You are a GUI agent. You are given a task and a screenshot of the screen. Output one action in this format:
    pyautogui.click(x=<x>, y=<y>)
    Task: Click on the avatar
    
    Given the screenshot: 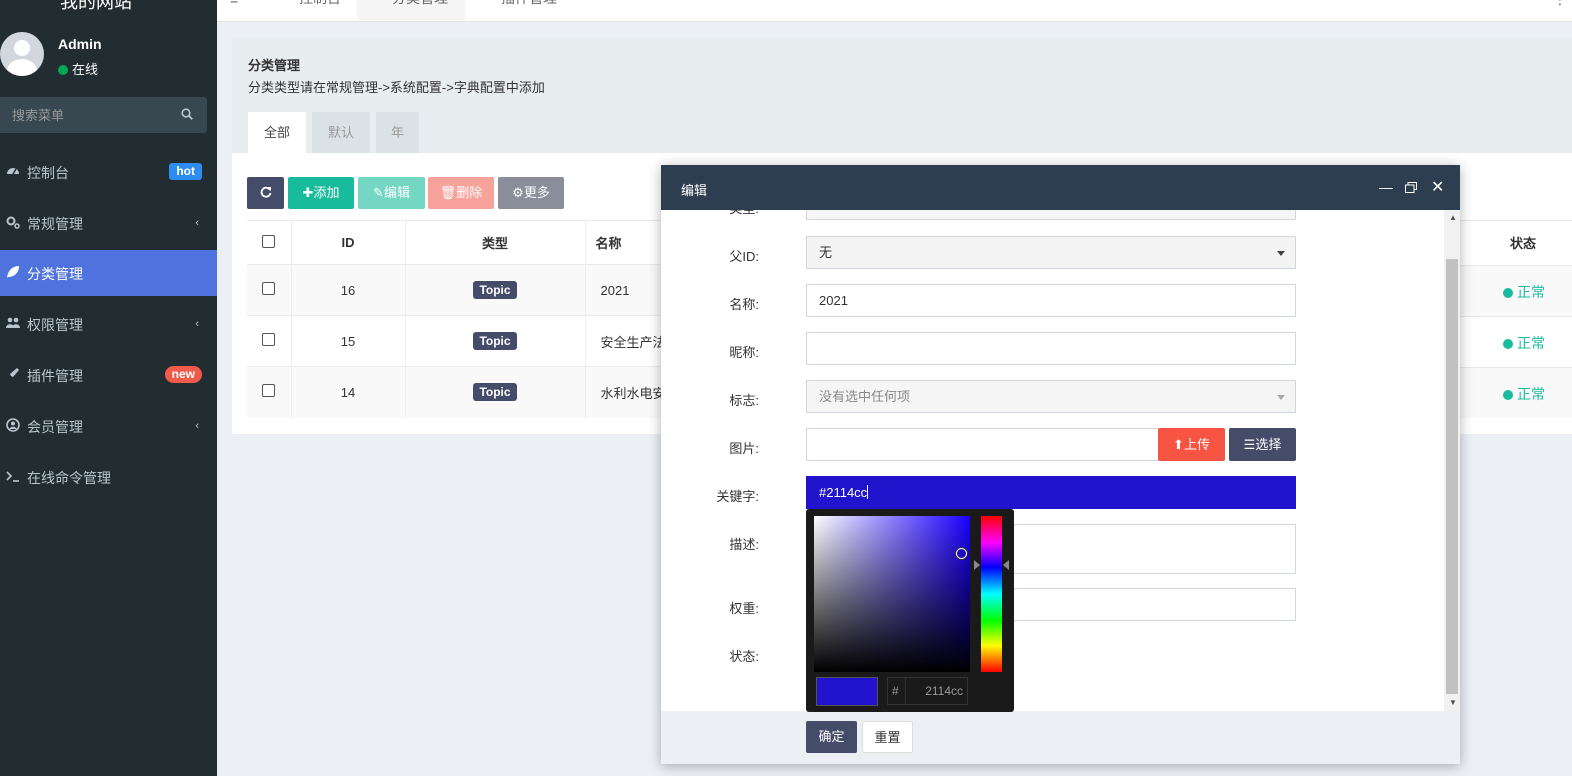 What is the action you would take?
    pyautogui.click(x=22, y=54)
    